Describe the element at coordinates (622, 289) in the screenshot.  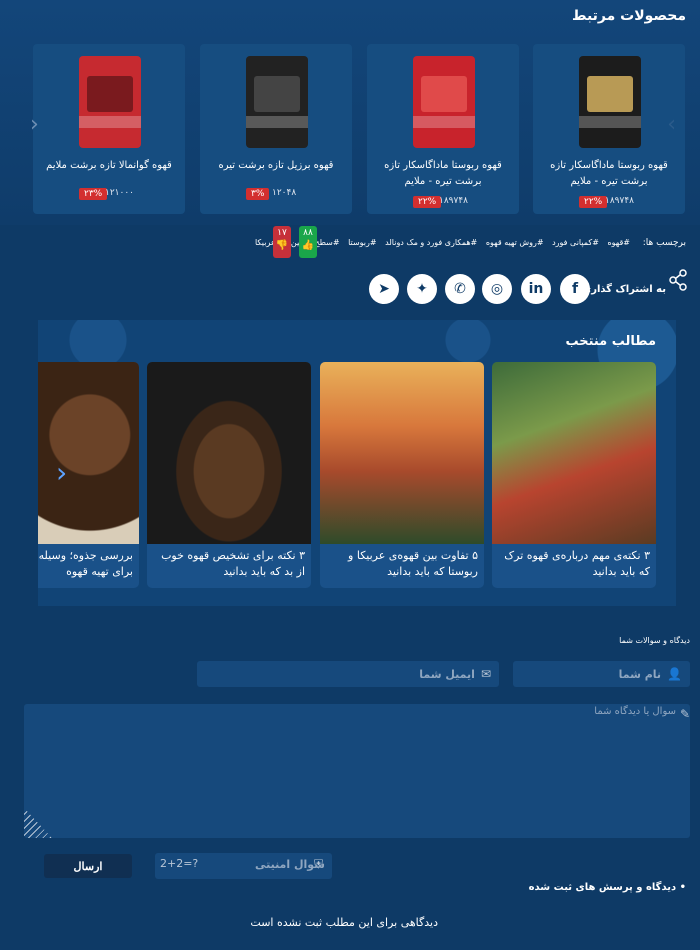
I see `share-label: به اشتراک گذاری:` at that location.